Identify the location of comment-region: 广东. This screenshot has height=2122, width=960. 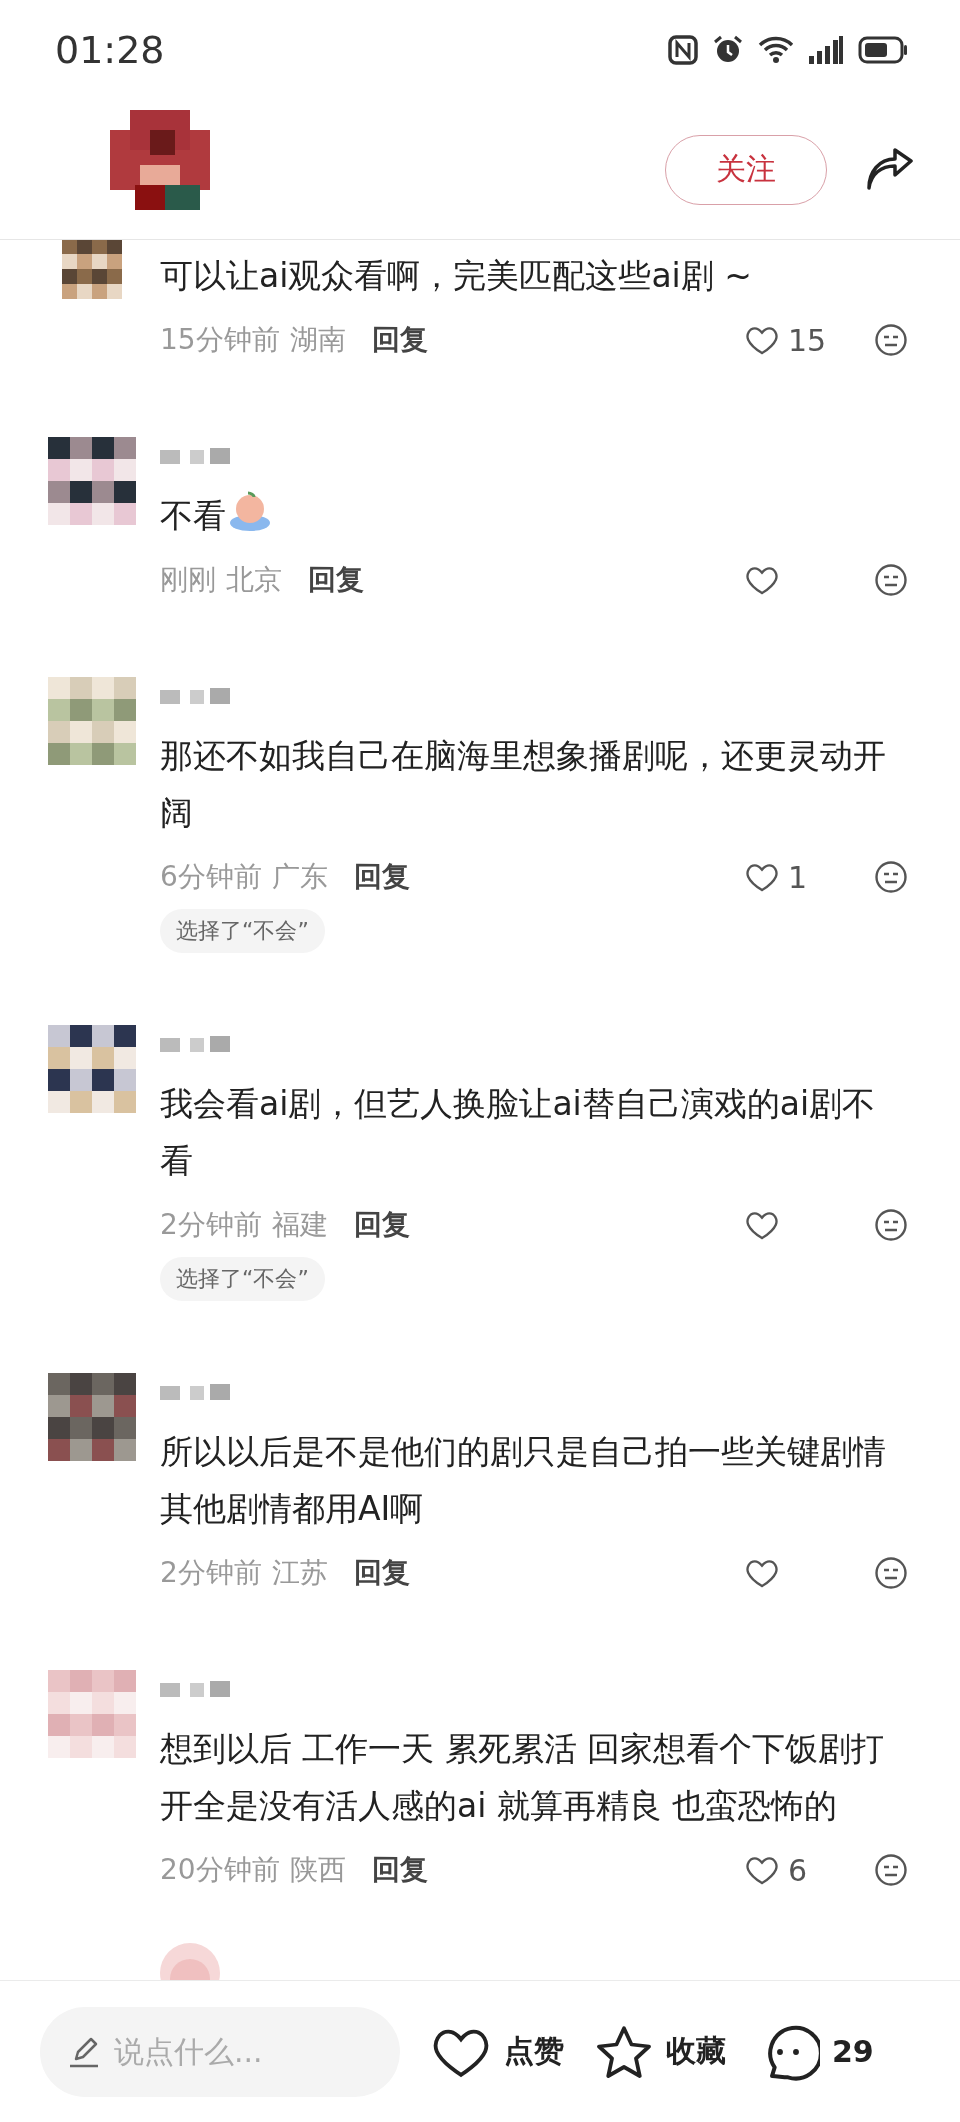
(299, 877).